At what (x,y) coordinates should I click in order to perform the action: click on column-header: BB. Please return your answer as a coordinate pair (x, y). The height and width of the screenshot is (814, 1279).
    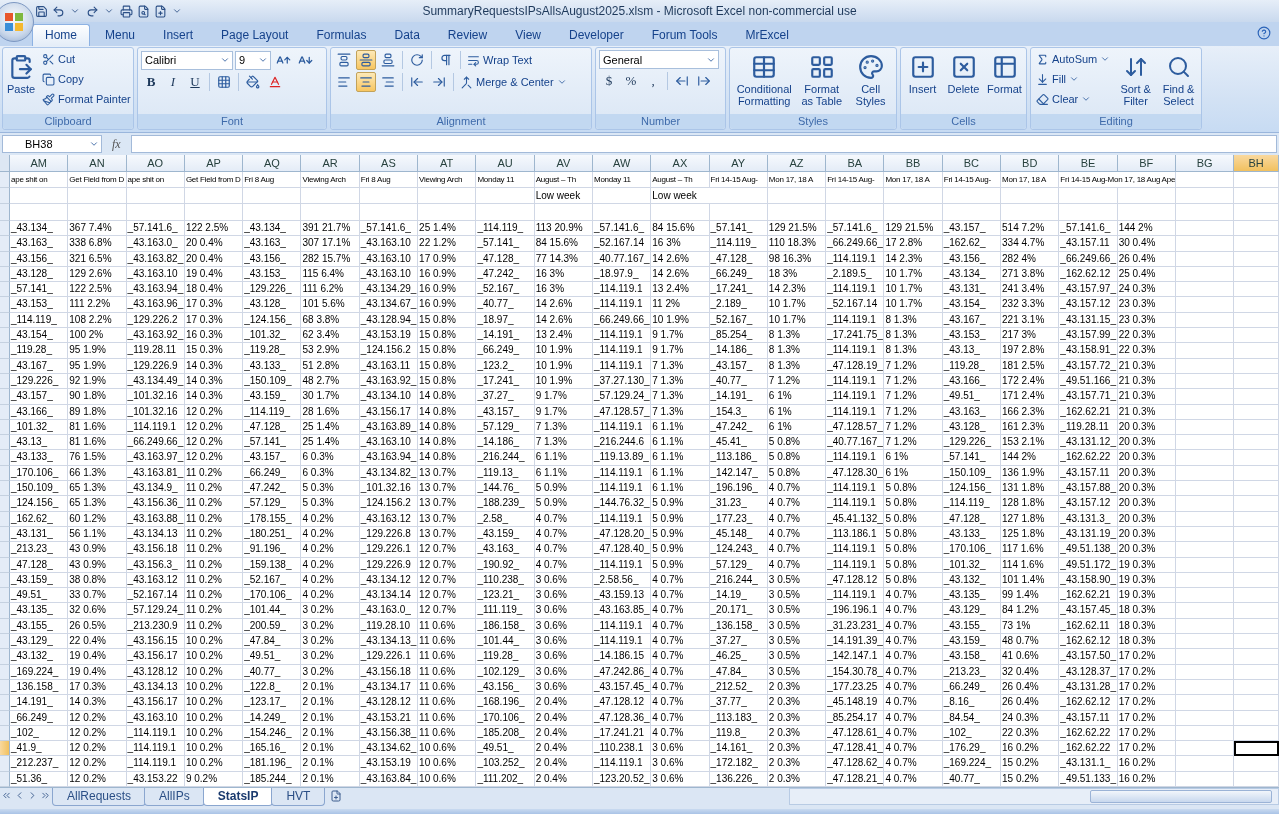
    Looking at the image, I should click on (913, 163).